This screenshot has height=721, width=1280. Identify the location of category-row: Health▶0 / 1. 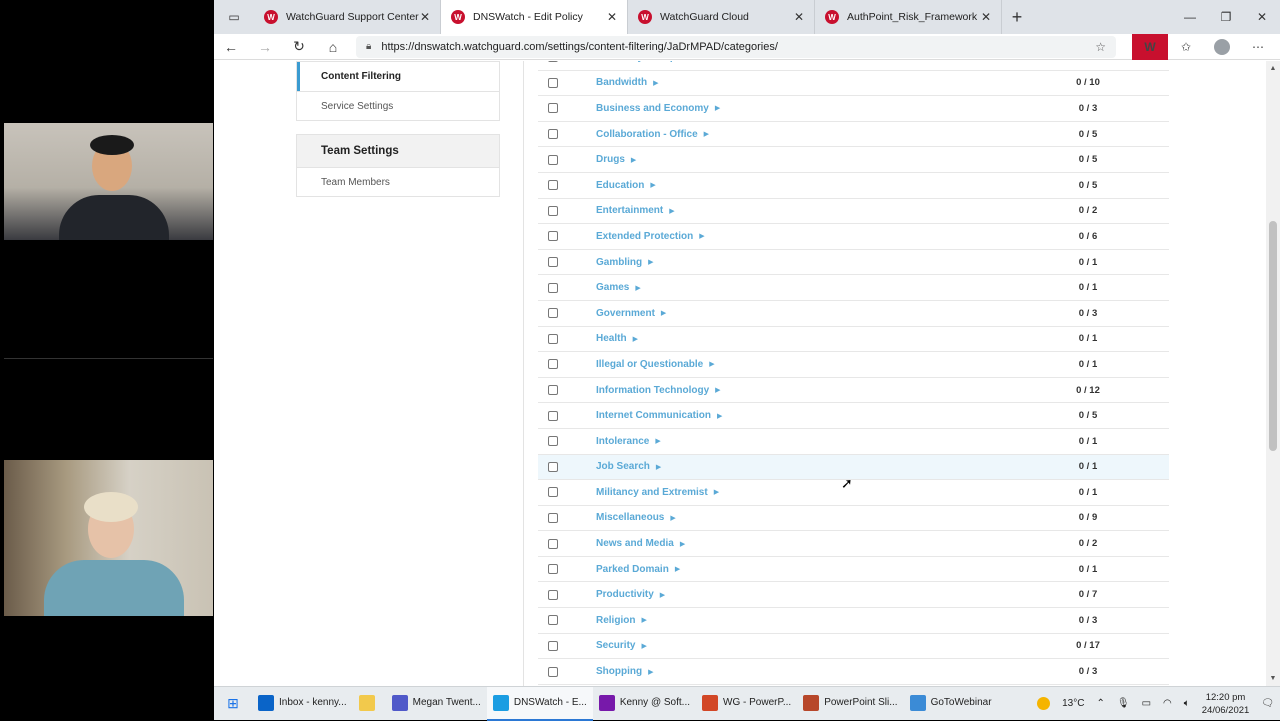
(853, 340).